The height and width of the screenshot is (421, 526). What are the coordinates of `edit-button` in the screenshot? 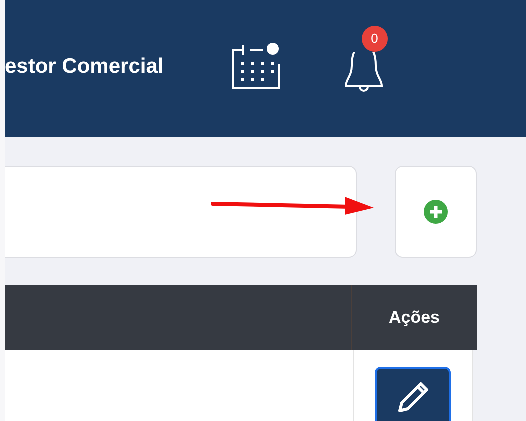 It's located at (413, 394).